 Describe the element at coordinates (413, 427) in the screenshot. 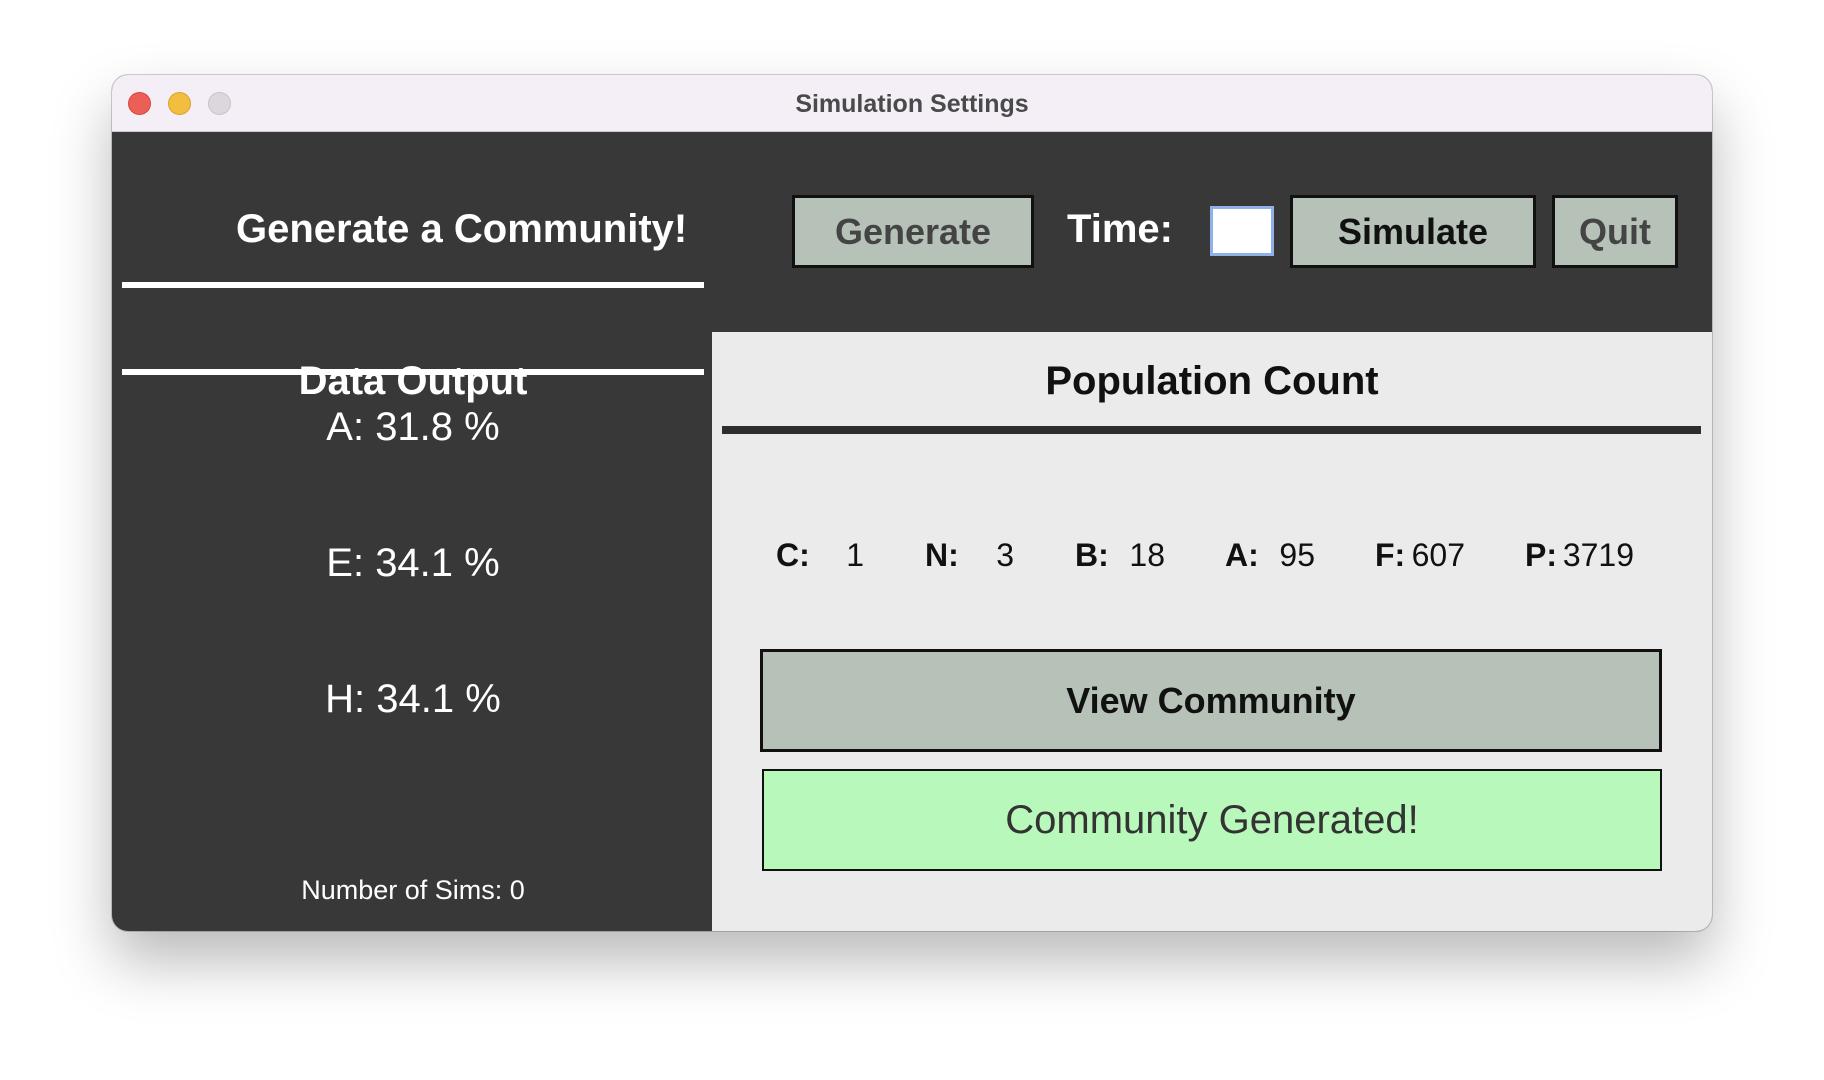

I see `stat-a: A: 31.8 %` at that location.